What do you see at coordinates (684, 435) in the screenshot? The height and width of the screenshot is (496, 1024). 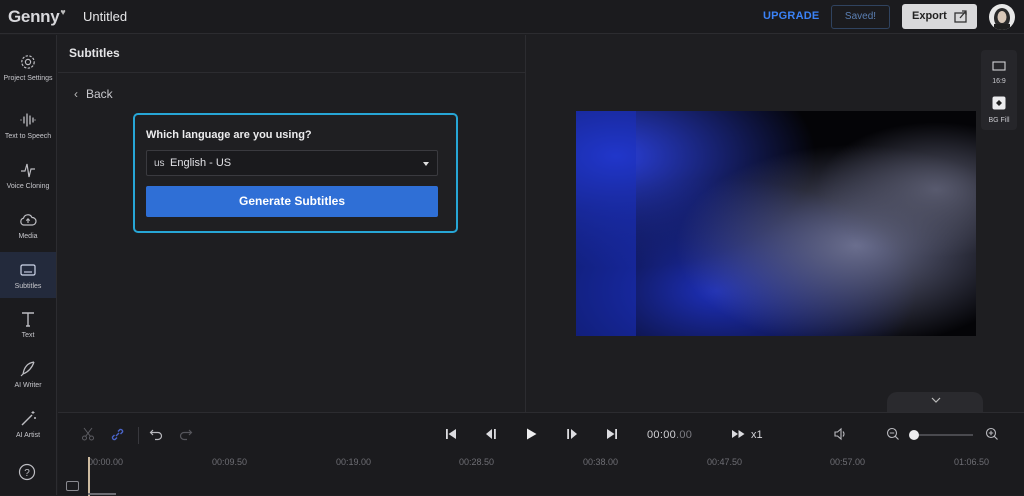 I see `timecode-fraction: .00` at bounding box center [684, 435].